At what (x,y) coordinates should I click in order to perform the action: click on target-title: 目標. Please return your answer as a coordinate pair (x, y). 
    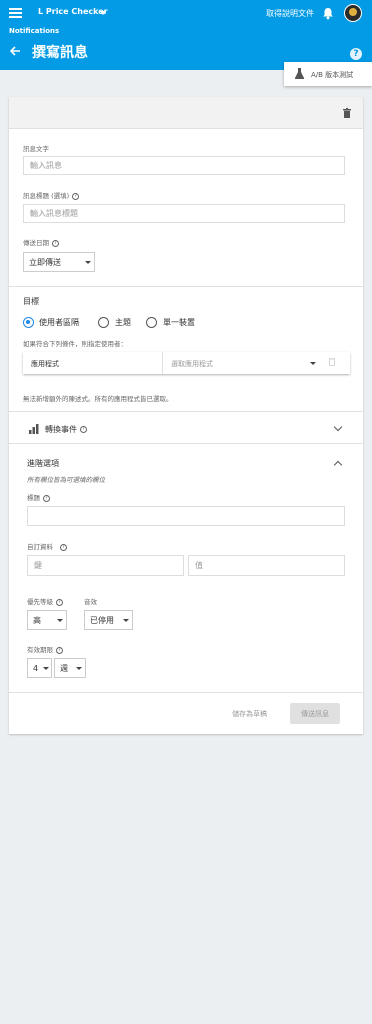
    Looking at the image, I should click on (31, 301).